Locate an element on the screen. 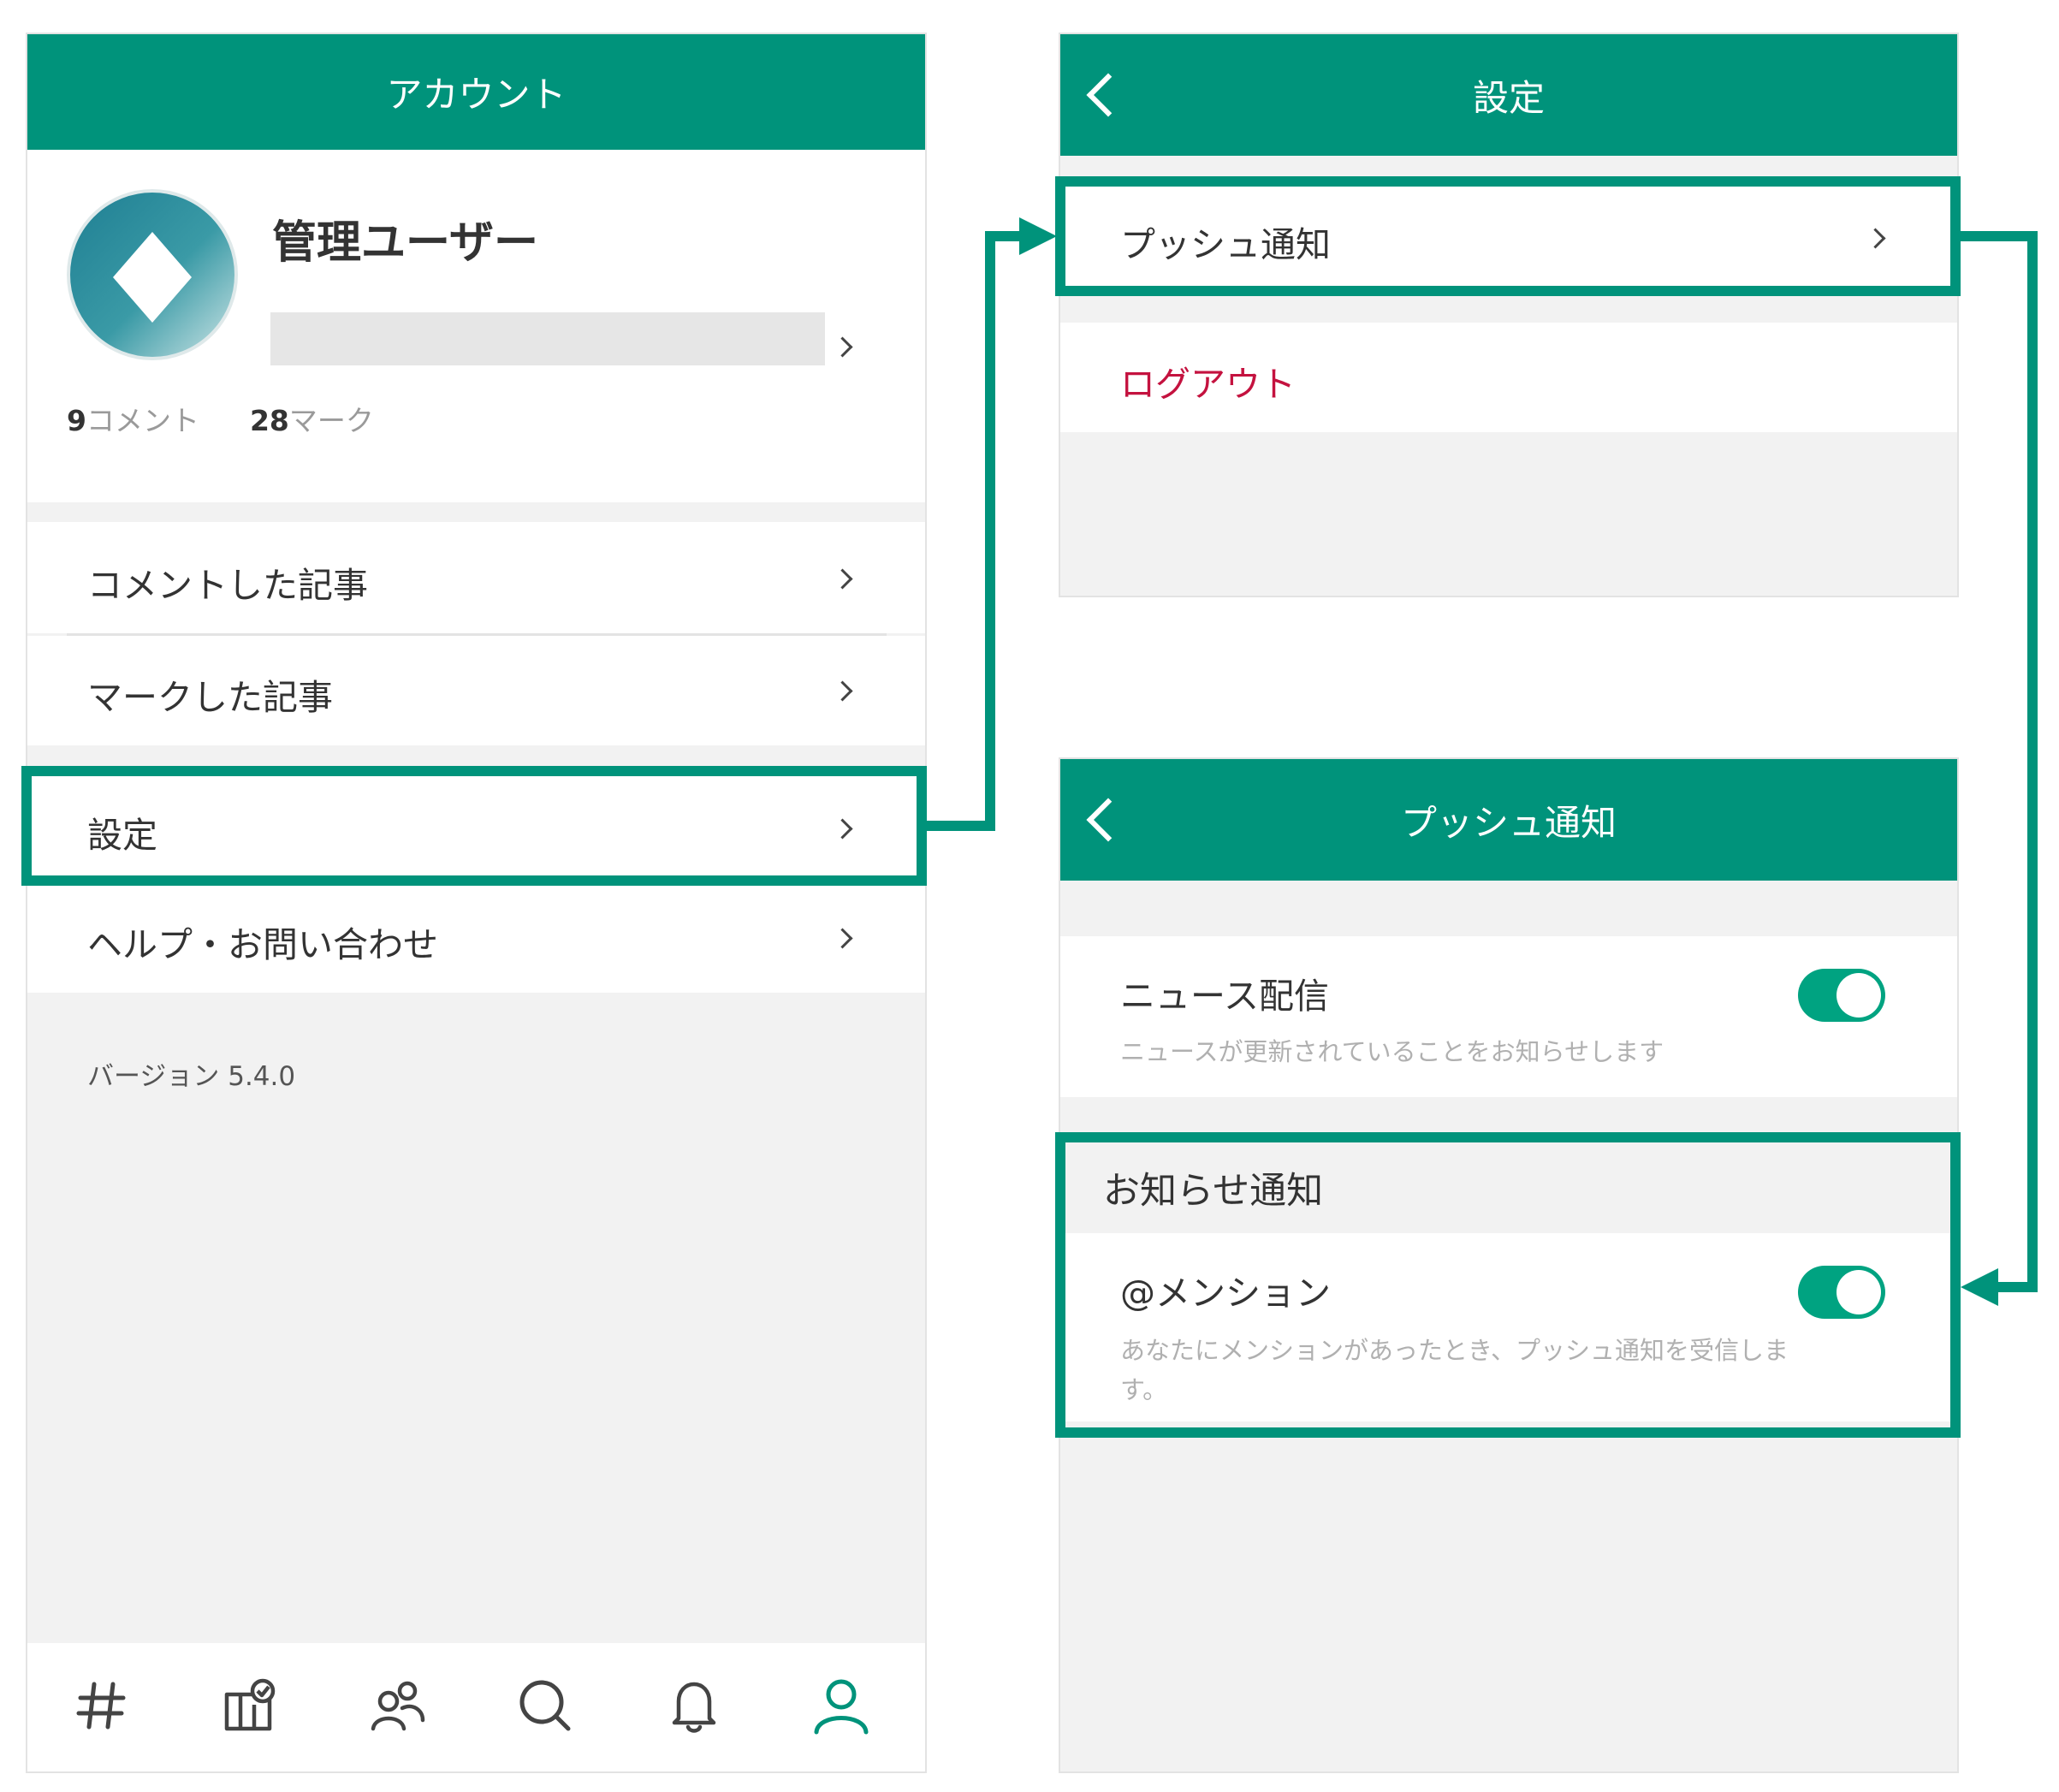 This screenshot has height=1792, width=2059. settings-app-bar: 設定 is located at coordinates (1508, 95).